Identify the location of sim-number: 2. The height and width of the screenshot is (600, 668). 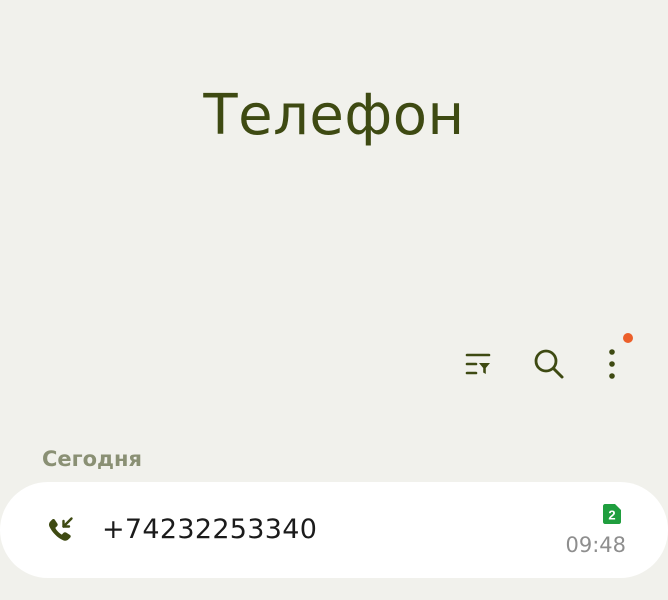
(611, 515).